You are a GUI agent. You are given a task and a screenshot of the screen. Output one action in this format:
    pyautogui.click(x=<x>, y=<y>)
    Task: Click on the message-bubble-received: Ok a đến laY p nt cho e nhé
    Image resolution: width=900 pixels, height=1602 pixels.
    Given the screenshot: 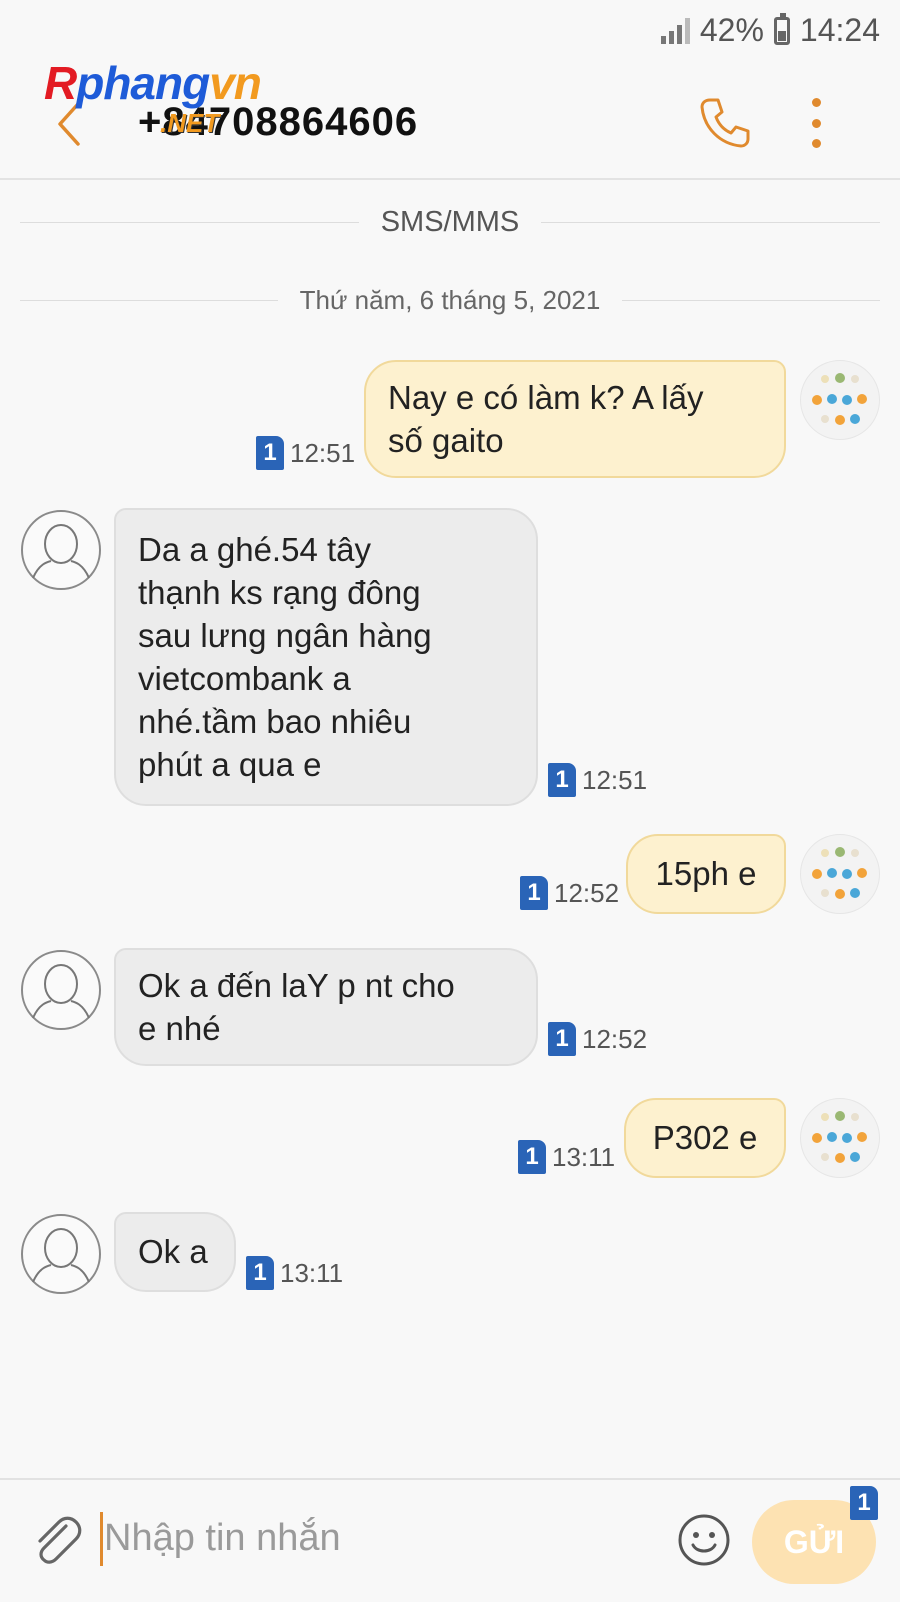 What is the action you would take?
    pyautogui.click(x=326, y=1007)
    